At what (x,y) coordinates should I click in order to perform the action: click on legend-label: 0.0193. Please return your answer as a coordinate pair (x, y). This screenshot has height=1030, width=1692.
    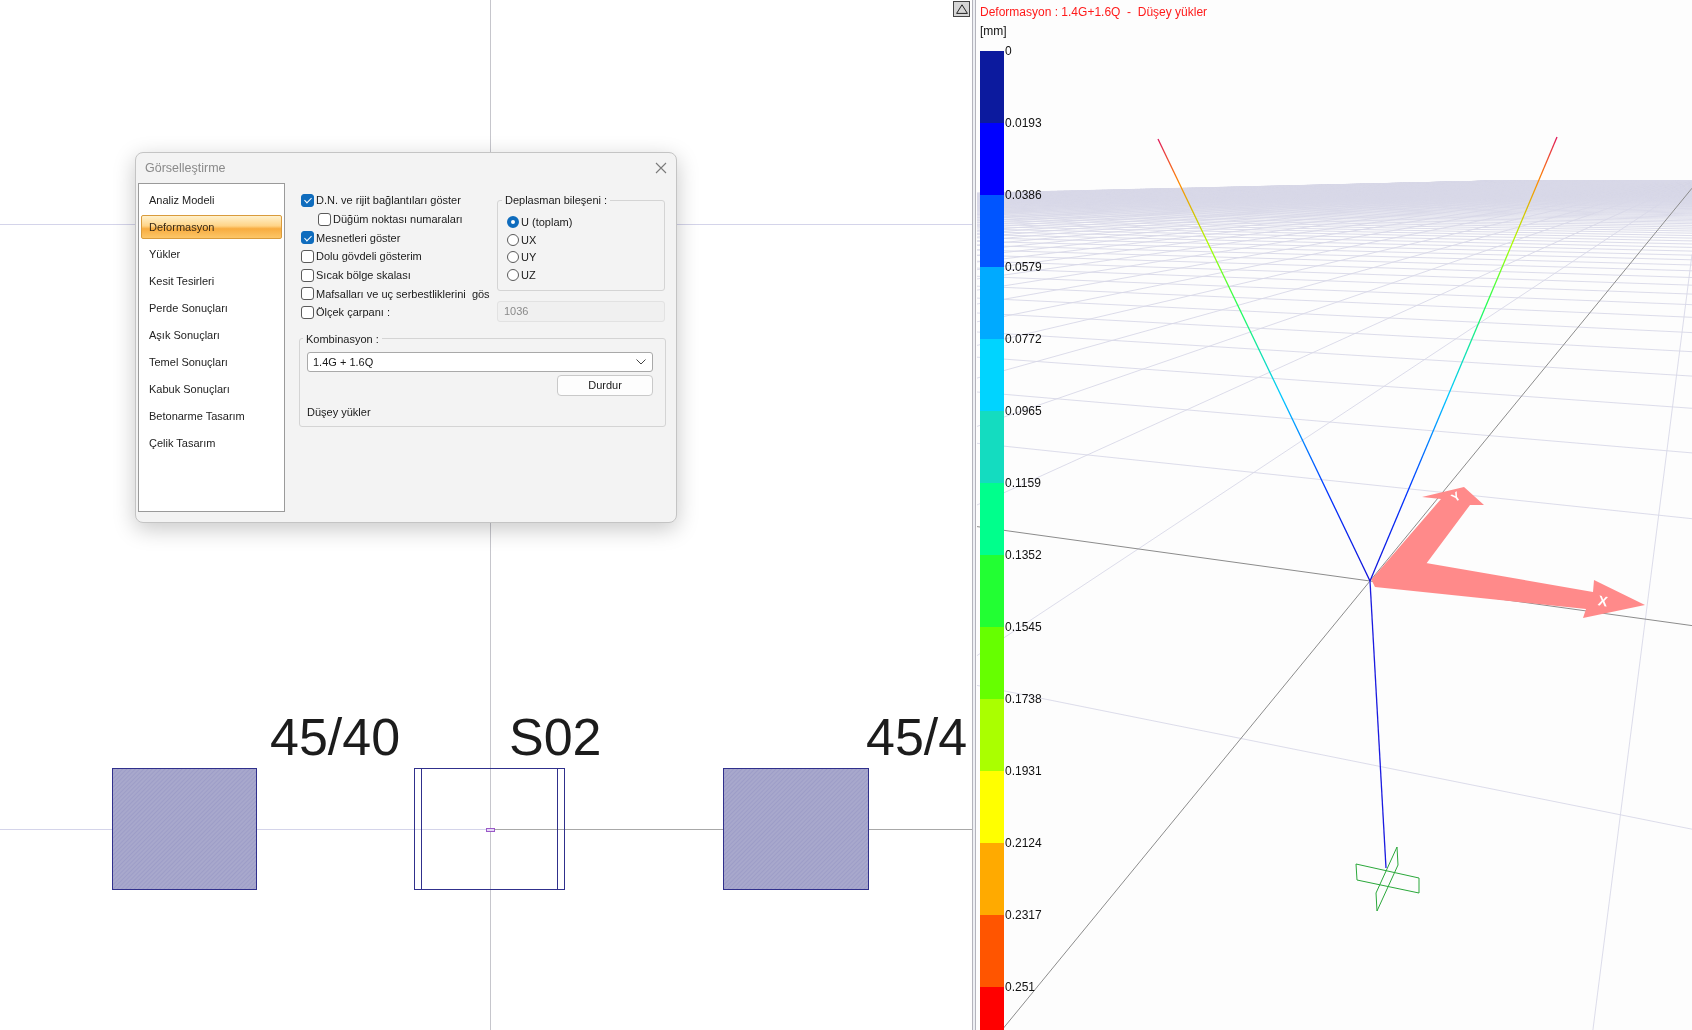
    Looking at the image, I should click on (1023, 123).